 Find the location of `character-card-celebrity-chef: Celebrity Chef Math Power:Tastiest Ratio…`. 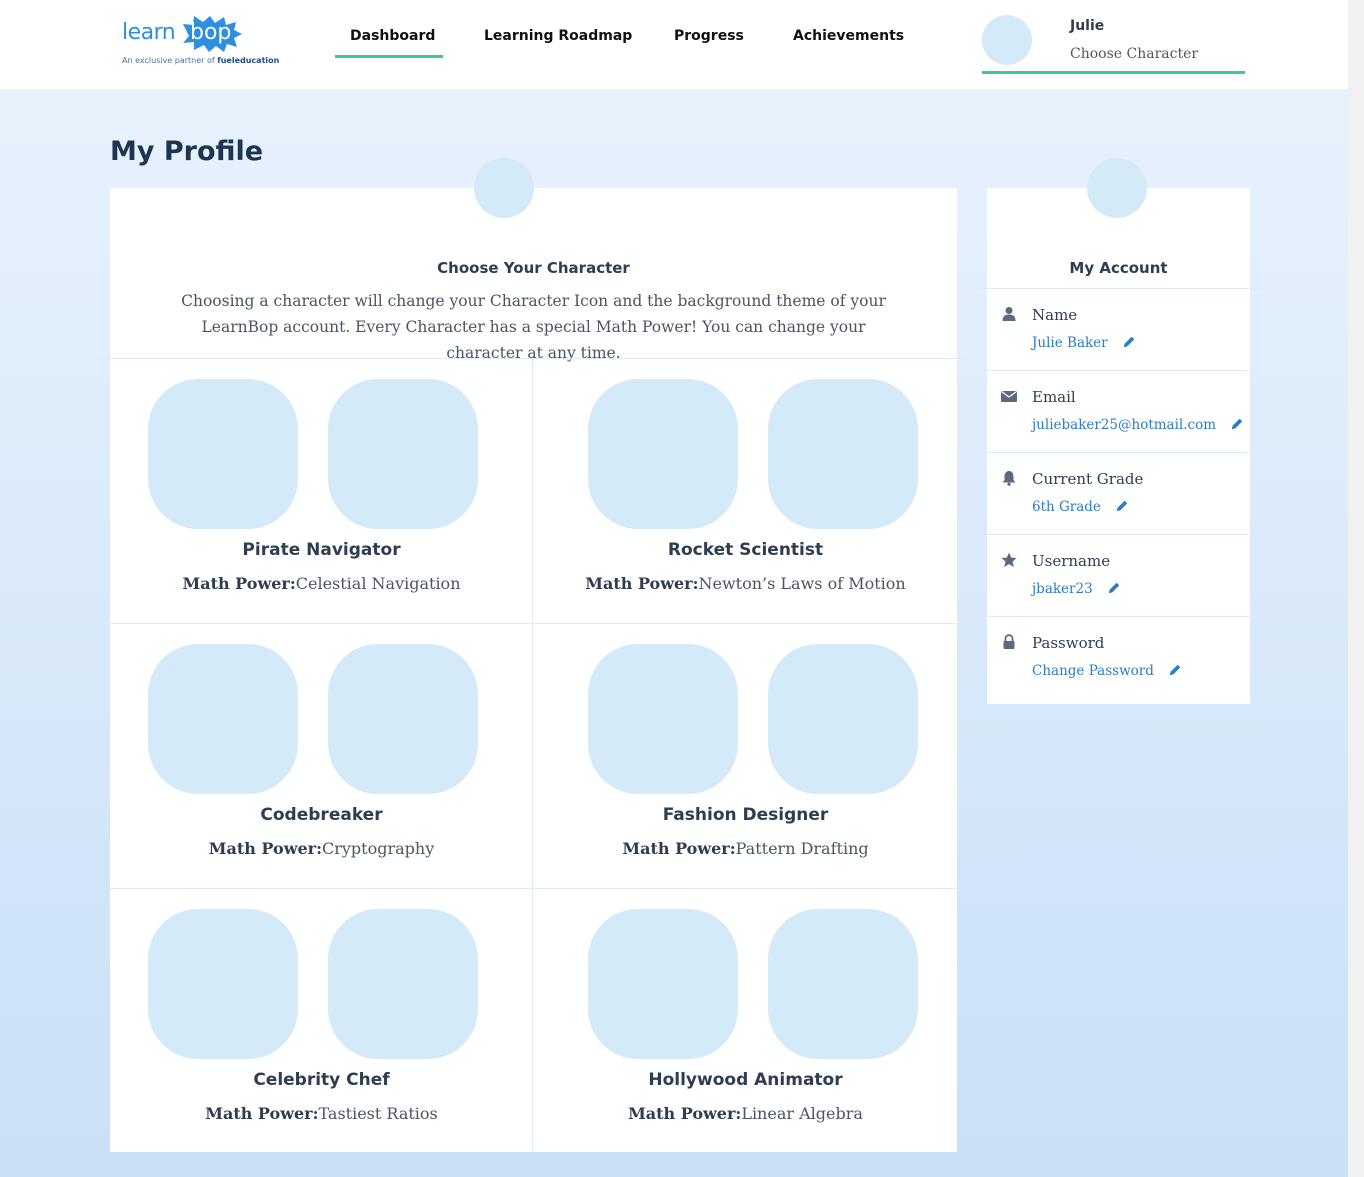

character-card-celebrity-chef: Celebrity Chef Math Power:Tastiest Ratio… is located at coordinates (321, 1021).